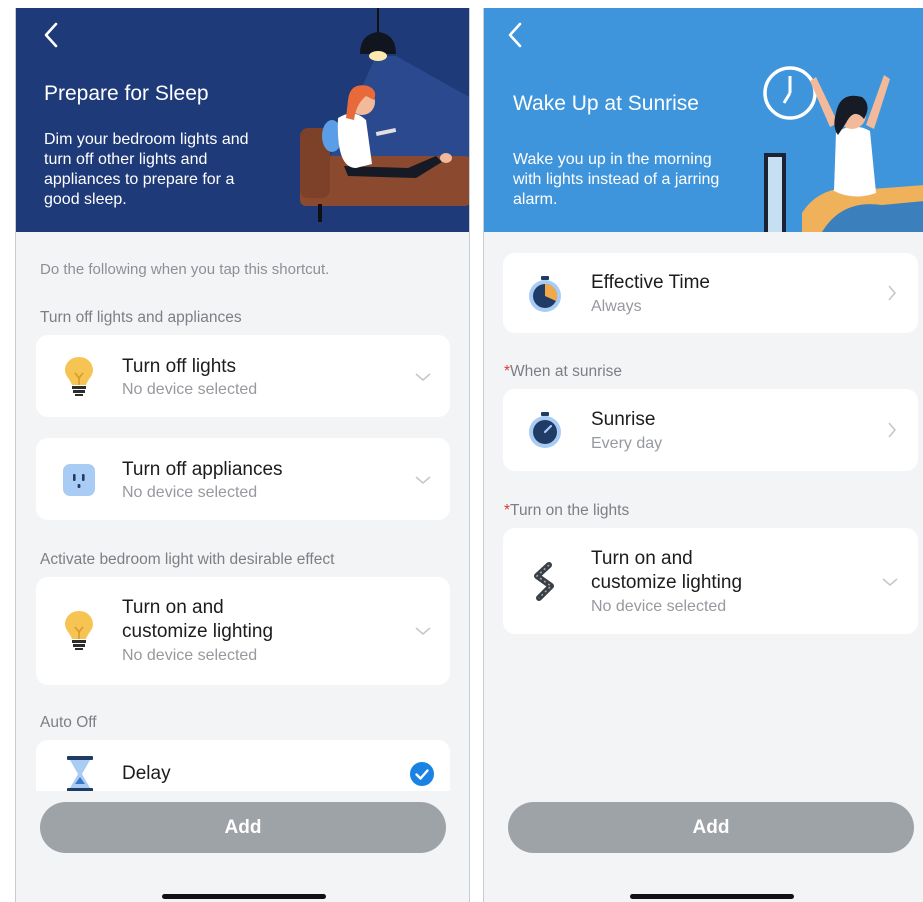 The width and height of the screenshot is (923, 902). Describe the element at coordinates (623, 419) in the screenshot. I see `card-title: Sunrise` at that location.